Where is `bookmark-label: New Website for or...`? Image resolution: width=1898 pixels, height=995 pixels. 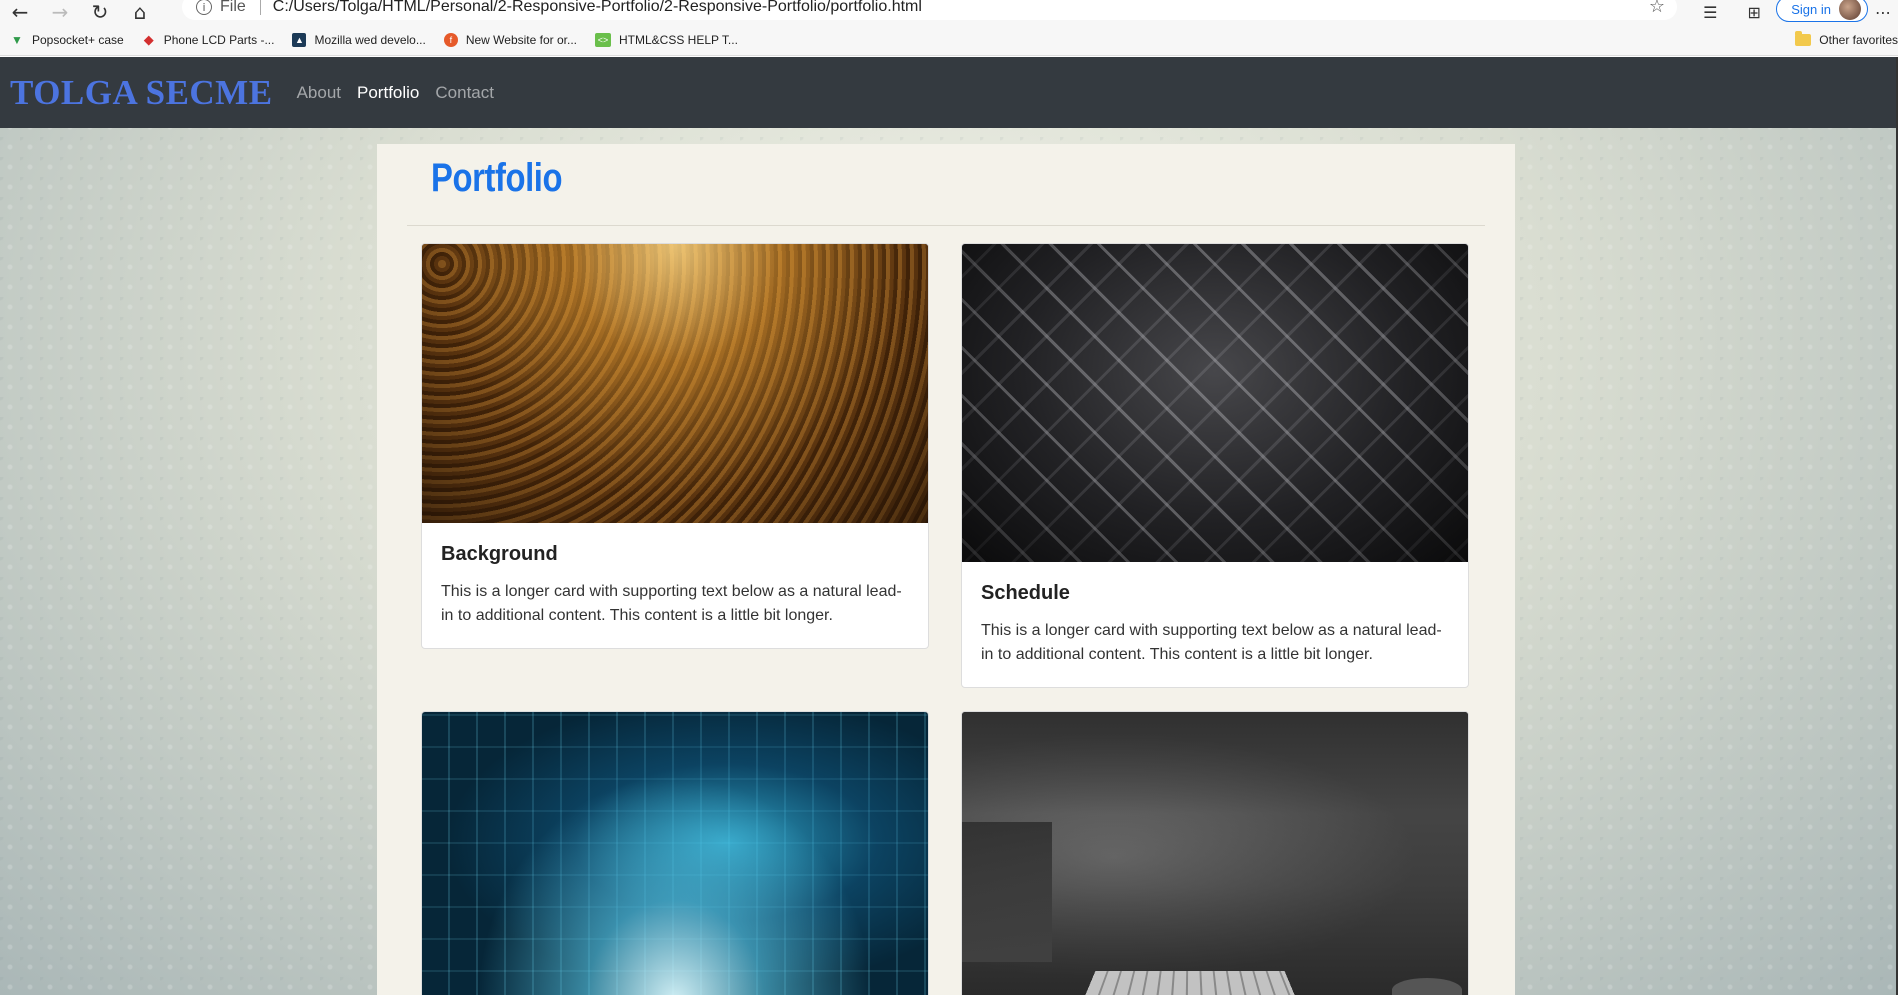
bookmark-label: New Website for or... is located at coordinates (521, 40).